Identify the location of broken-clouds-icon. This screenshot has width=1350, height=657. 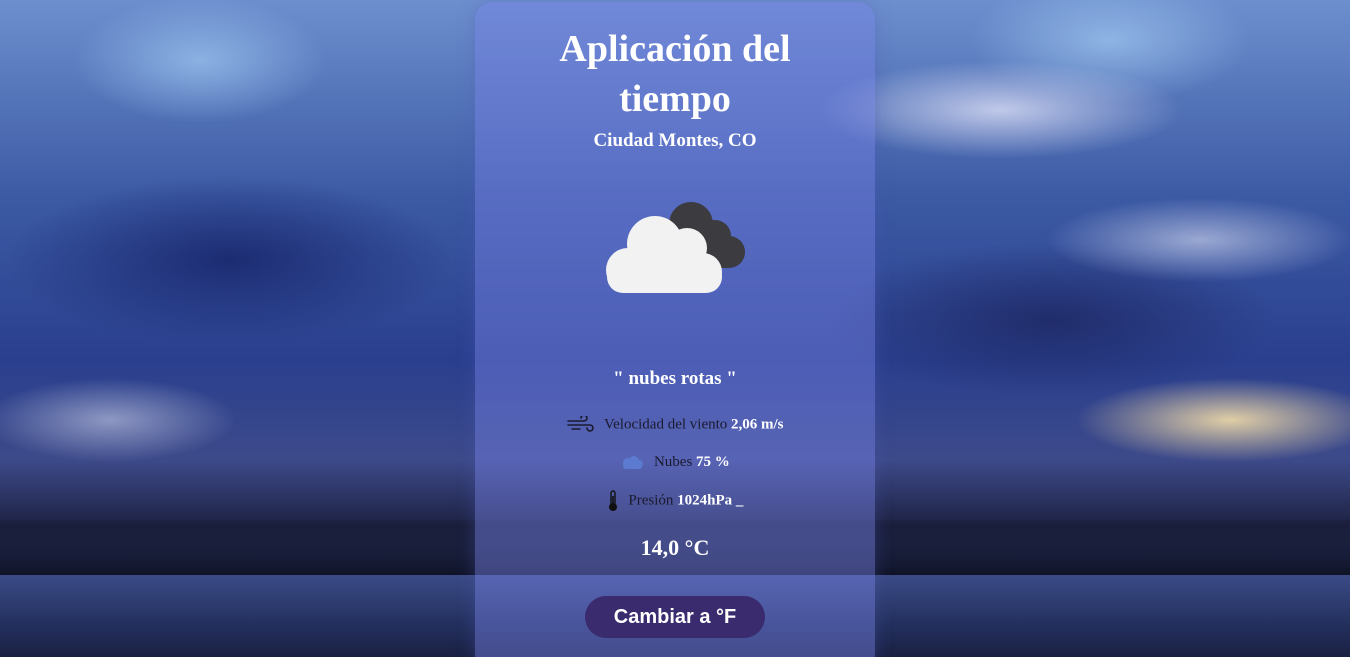
(675, 247).